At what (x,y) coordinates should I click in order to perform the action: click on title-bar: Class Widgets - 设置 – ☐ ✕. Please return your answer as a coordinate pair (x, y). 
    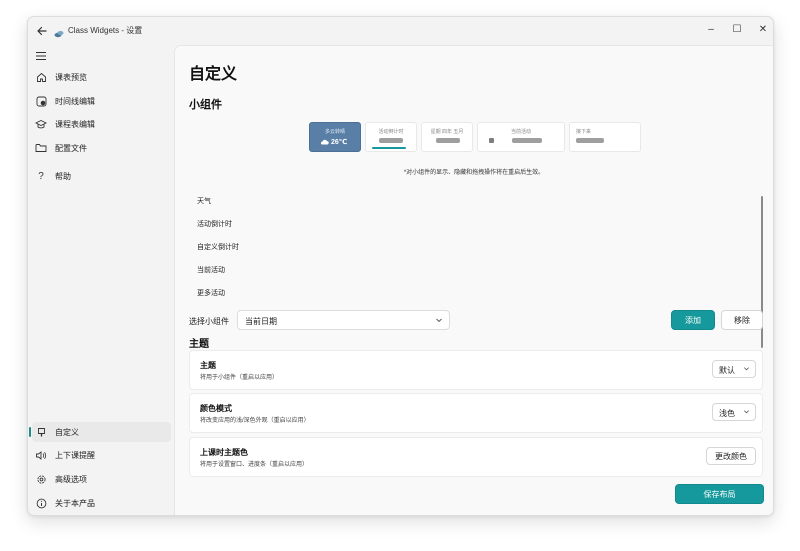
    Looking at the image, I should click on (400, 31).